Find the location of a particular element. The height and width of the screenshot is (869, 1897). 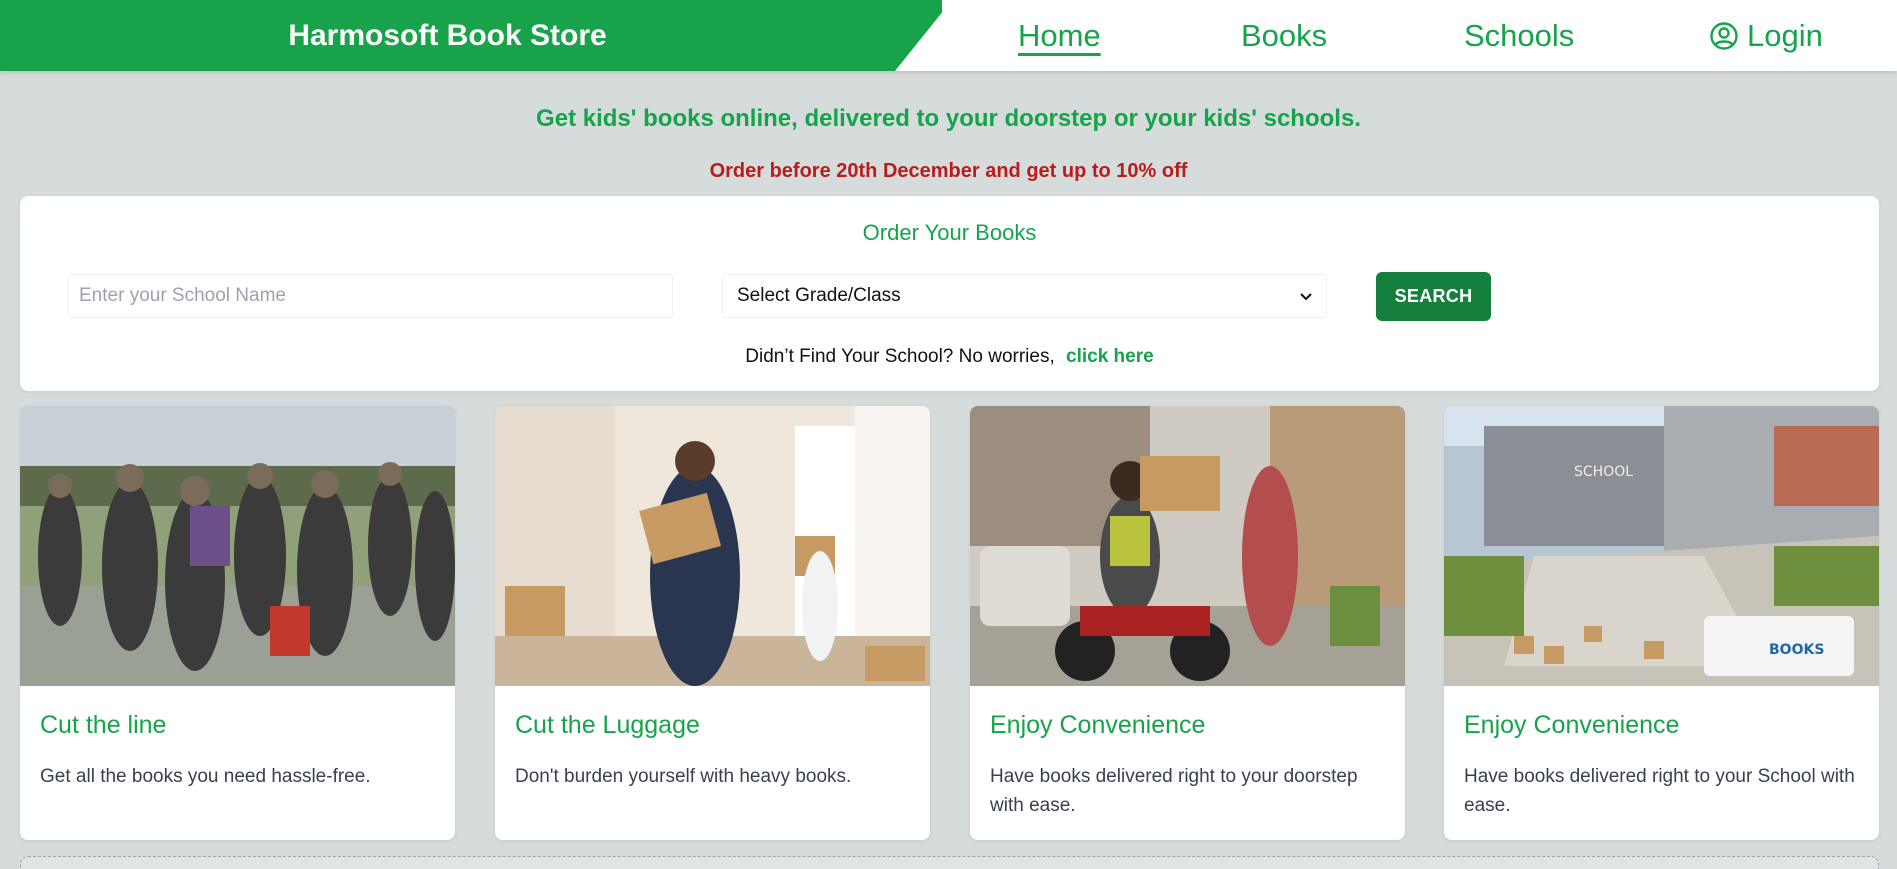

chevron-down-icon is located at coordinates (1306, 296).